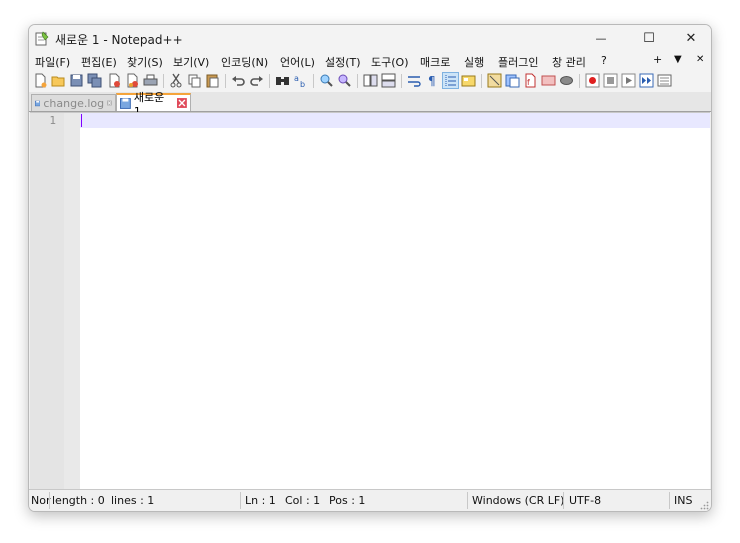 The height and width of the screenshot is (543, 740). What do you see at coordinates (52, 120) in the screenshot?
I see `line-number: 1` at bounding box center [52, 120].